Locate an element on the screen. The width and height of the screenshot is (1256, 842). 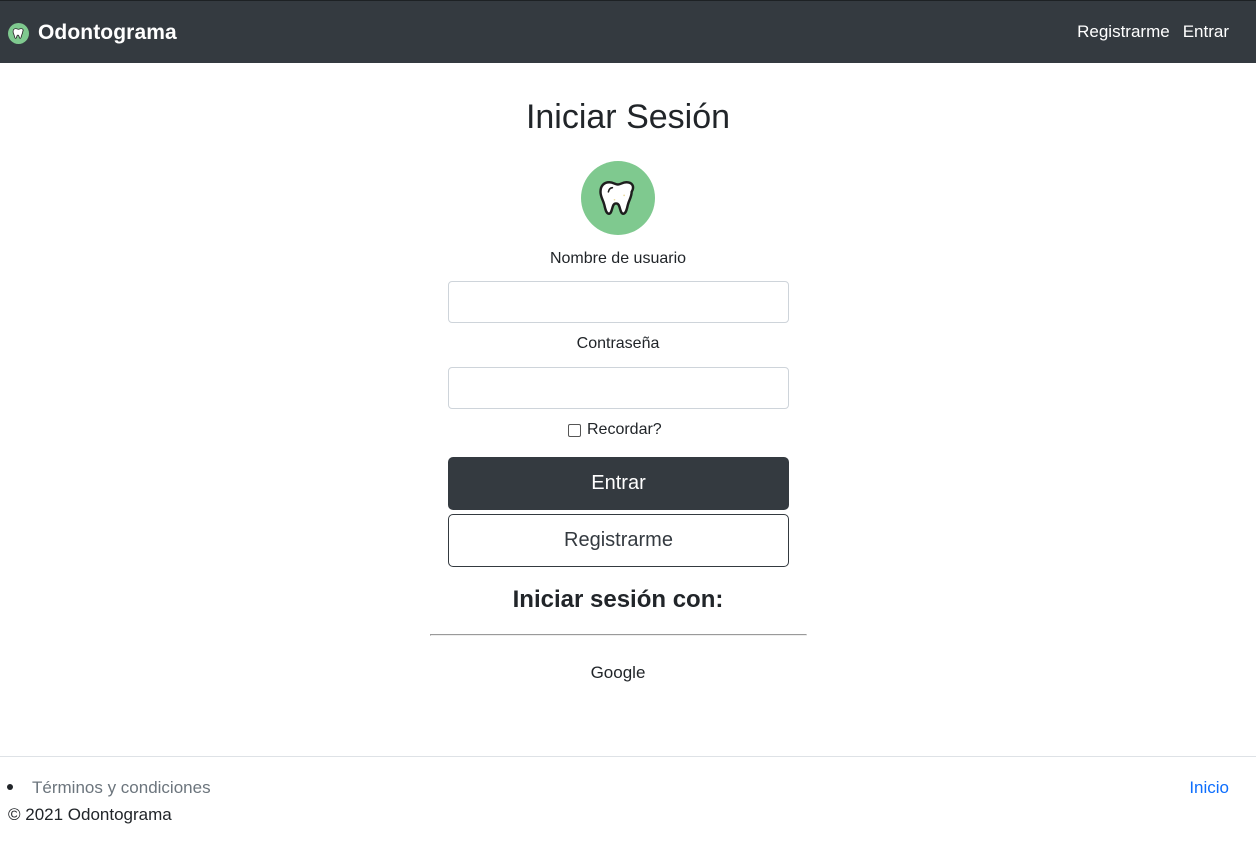
remember-checkbox-group: Recordar? is located at coordinates (615, 430).